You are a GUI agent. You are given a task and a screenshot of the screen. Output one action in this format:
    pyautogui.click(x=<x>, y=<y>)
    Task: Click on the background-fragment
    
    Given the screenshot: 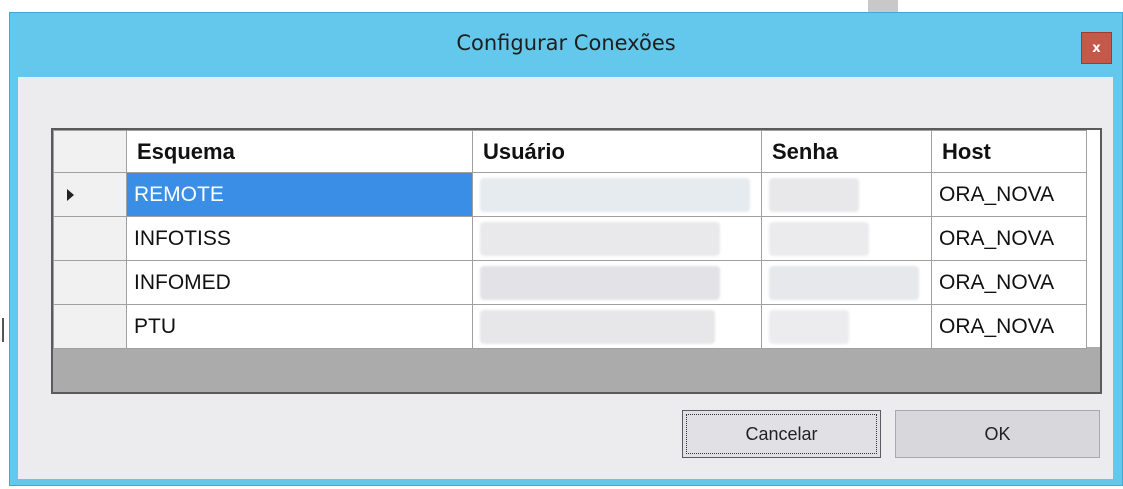 What is the action you would take?
    pyautogui.click(x=3, y=330)
    